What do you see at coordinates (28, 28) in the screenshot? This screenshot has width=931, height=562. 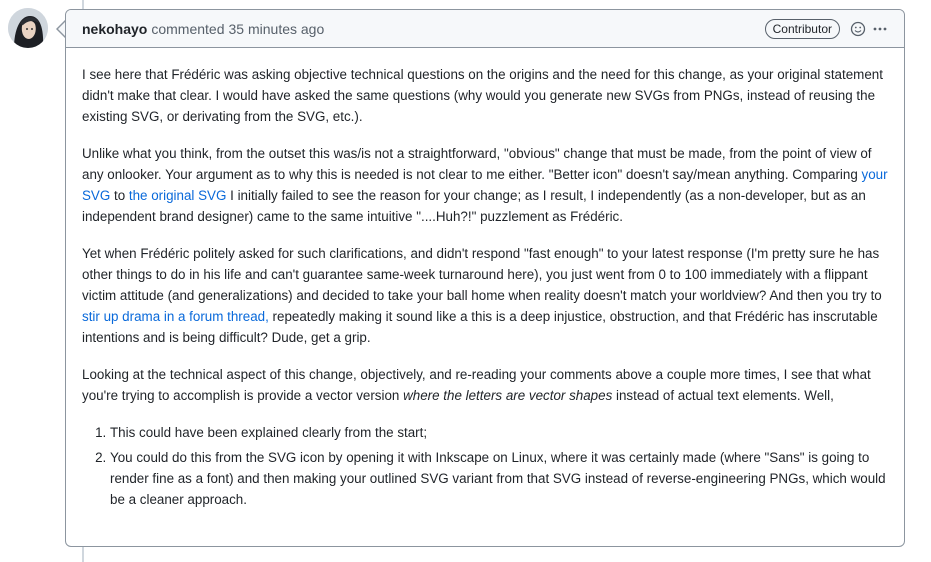 I see `avatar` at bounding box center [28, 28].